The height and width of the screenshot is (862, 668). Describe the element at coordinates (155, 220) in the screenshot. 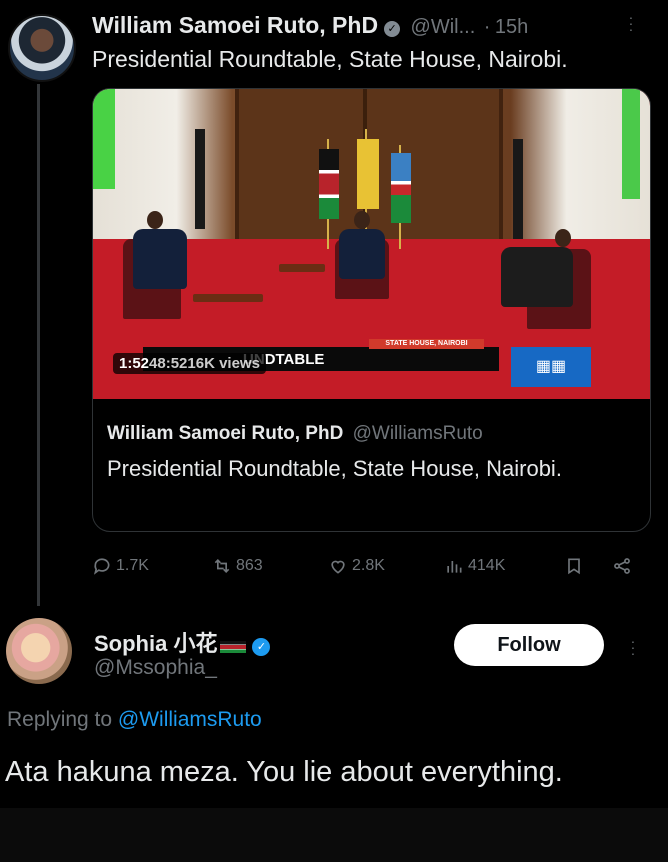

I see `interviewer-head` at that location.